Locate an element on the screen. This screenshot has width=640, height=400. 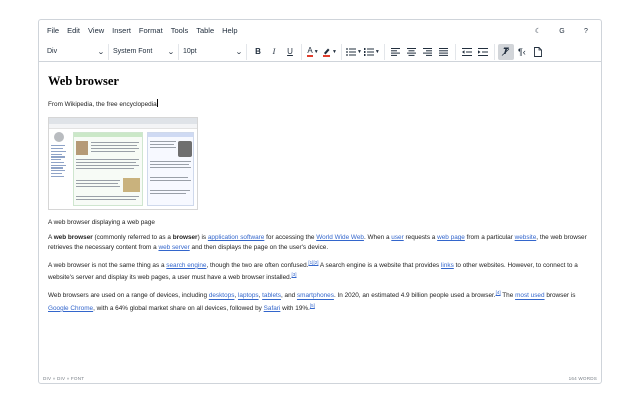
clear-format-icon is located at coordinates (505, 51).